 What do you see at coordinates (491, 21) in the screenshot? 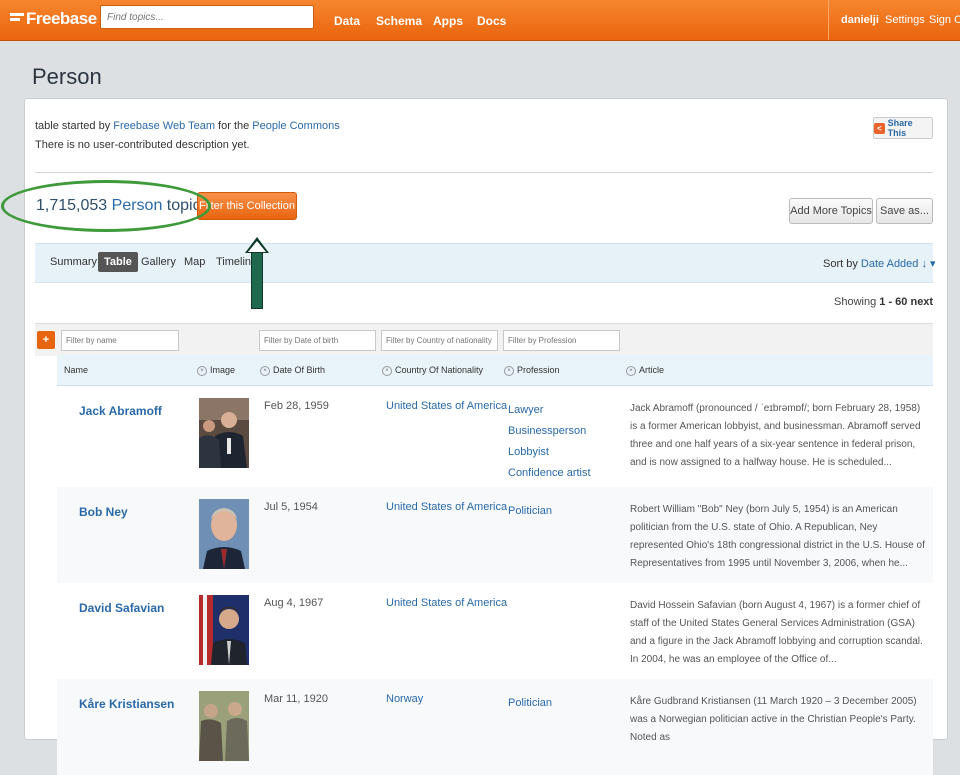
I see `nav-docs: Docs` at bounding box center [491, 21].